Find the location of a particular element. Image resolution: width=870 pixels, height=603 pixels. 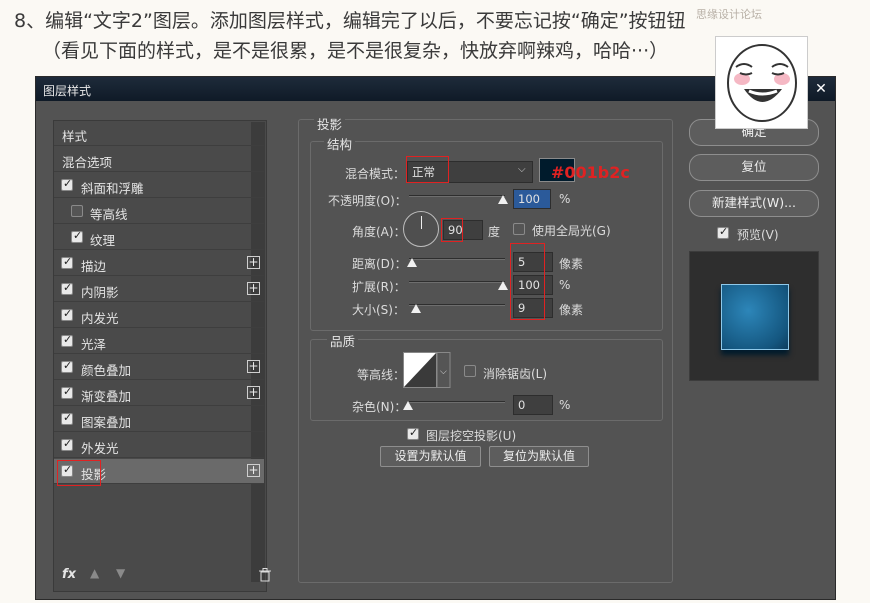

size-label: 大小(S)： is located at coordinates (378, 310).